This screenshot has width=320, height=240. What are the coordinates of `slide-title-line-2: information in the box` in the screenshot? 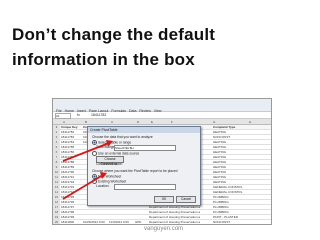 It's located at (103, 59).